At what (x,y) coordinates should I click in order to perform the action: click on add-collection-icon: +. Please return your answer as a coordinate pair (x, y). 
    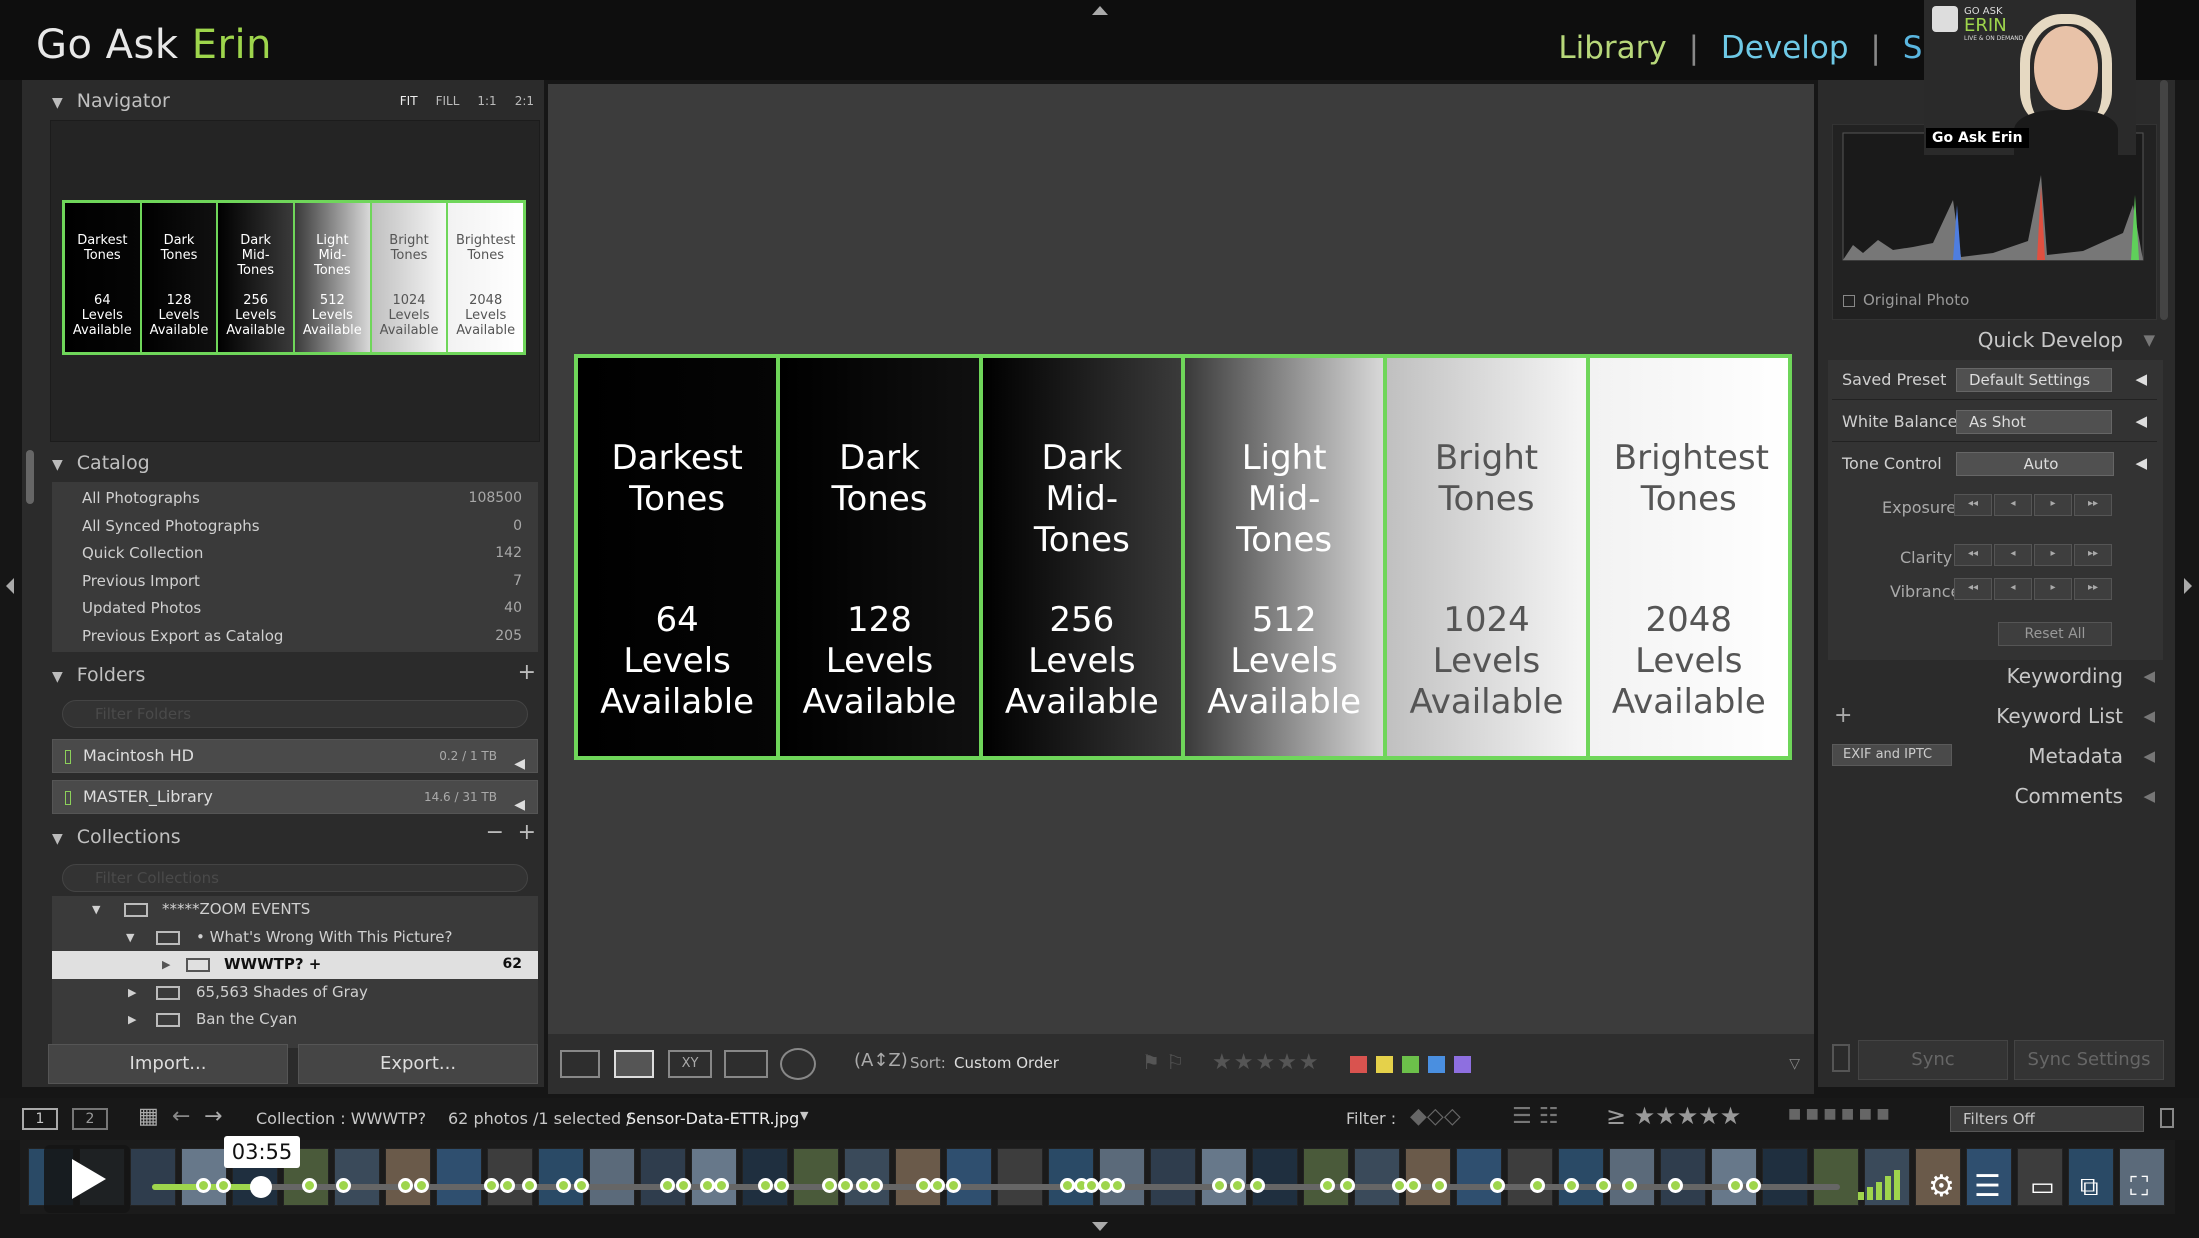
    Looking at the image, I should click on (527, 832).